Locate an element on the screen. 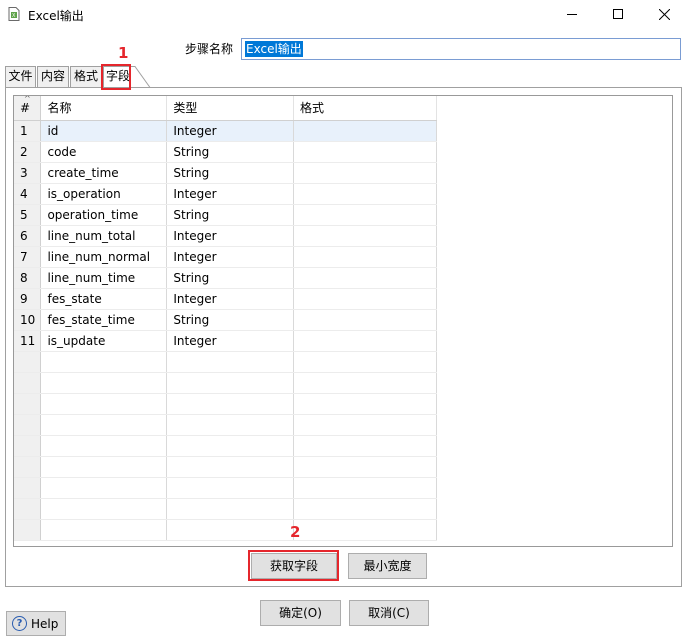 The height and width of the screenshot is (642, 687). cell-name: line_num_time is located at coordinates (104, 278).